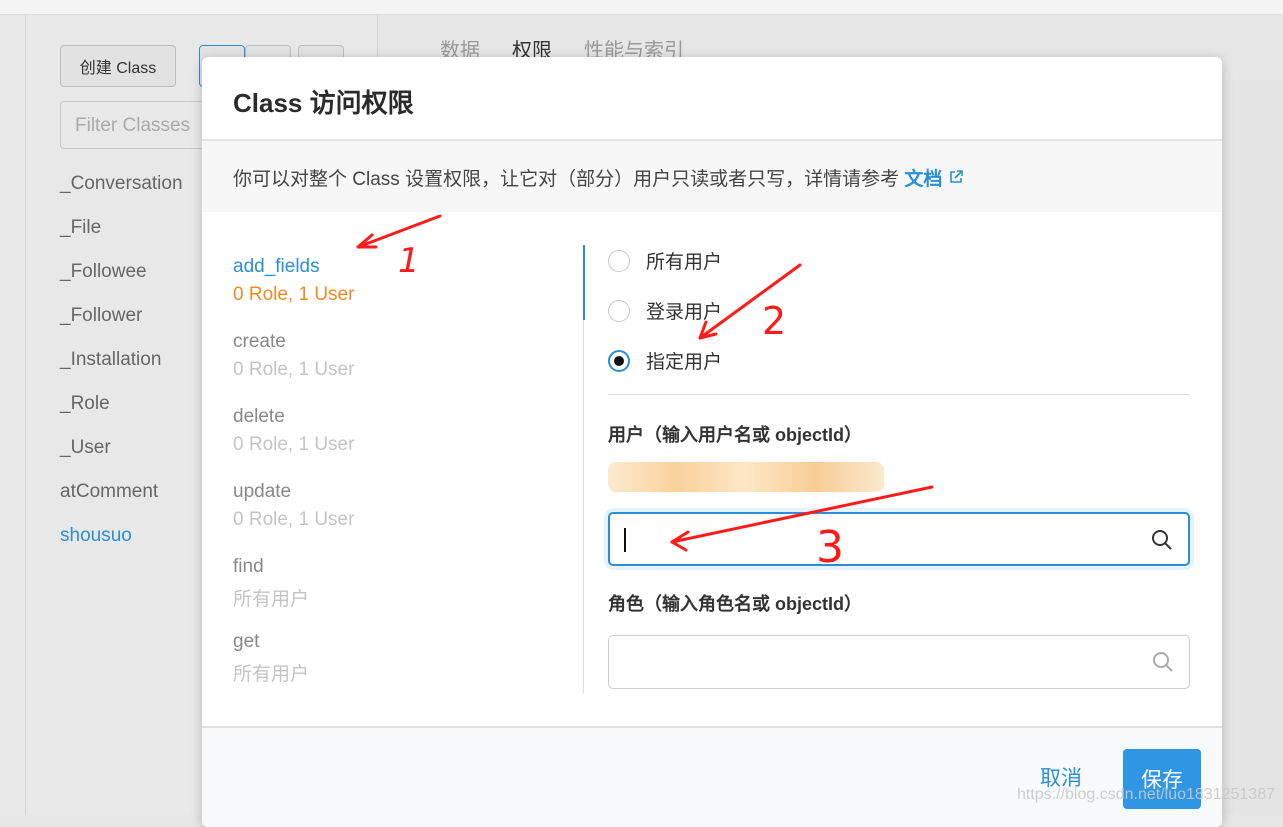  What do you see at coordinates (293, 431) in the screenshot?
I see `perm-delete: delete 0 Role, 1 User` at bounding box center [293, 431].